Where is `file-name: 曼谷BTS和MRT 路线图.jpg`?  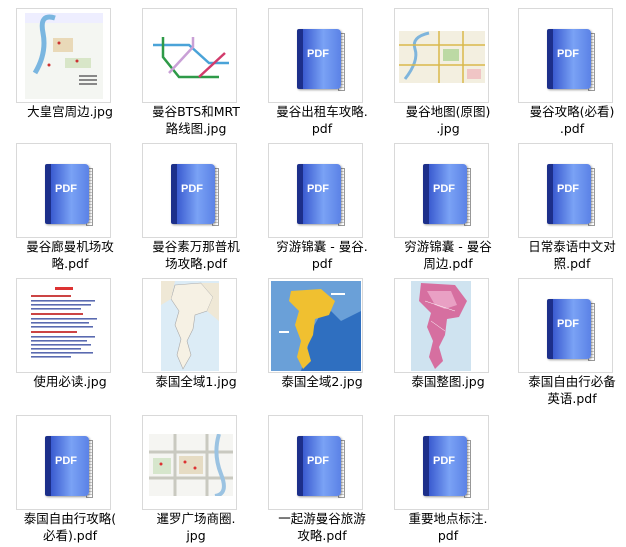
file-name: 曼谷BTS和MRT 路线图.jpg is located at coordinates (196, 120).